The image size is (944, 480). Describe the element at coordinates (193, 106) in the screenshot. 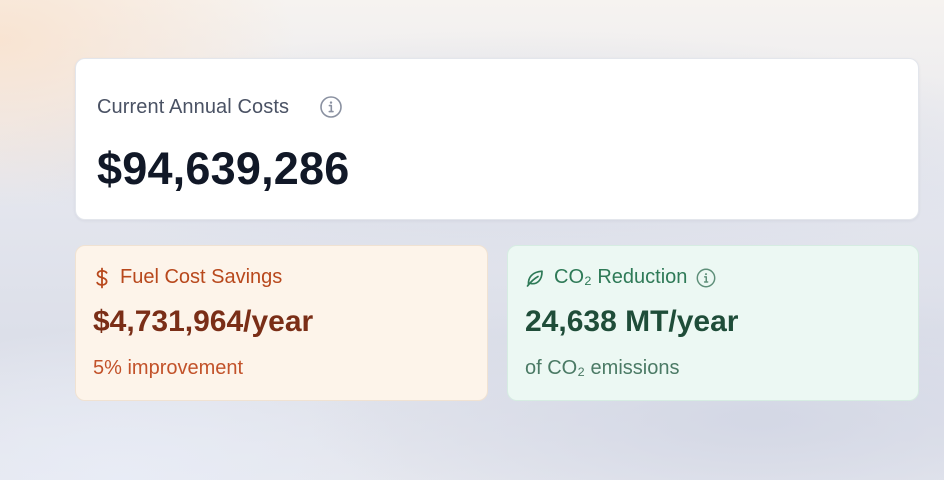

I see `current-annual-costs-title: Current Annual Costs` at that location.